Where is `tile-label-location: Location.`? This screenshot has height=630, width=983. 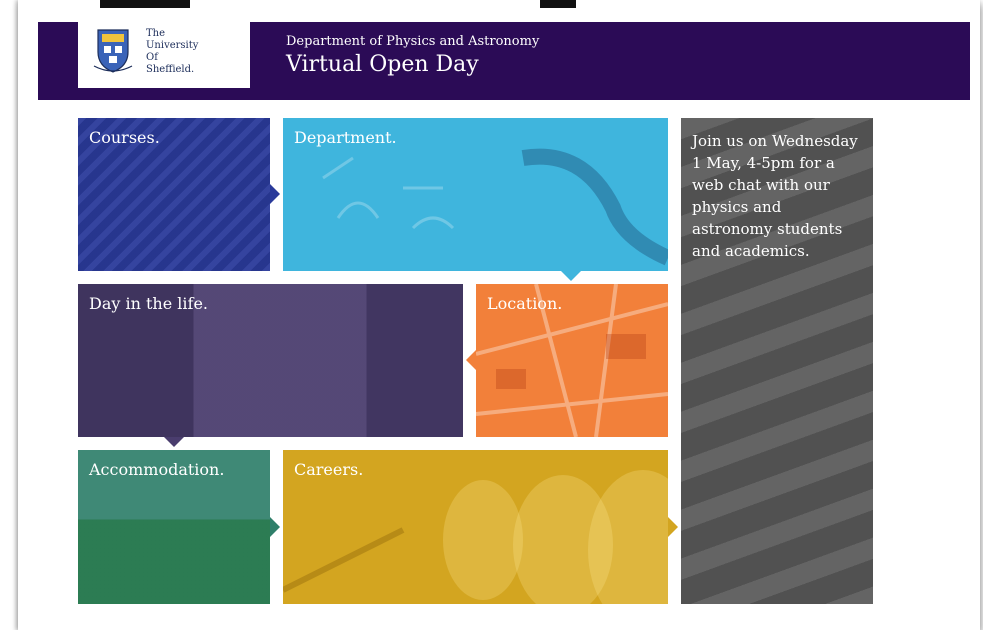
tile-label-location: Location. is located at coordinates (525, 303).